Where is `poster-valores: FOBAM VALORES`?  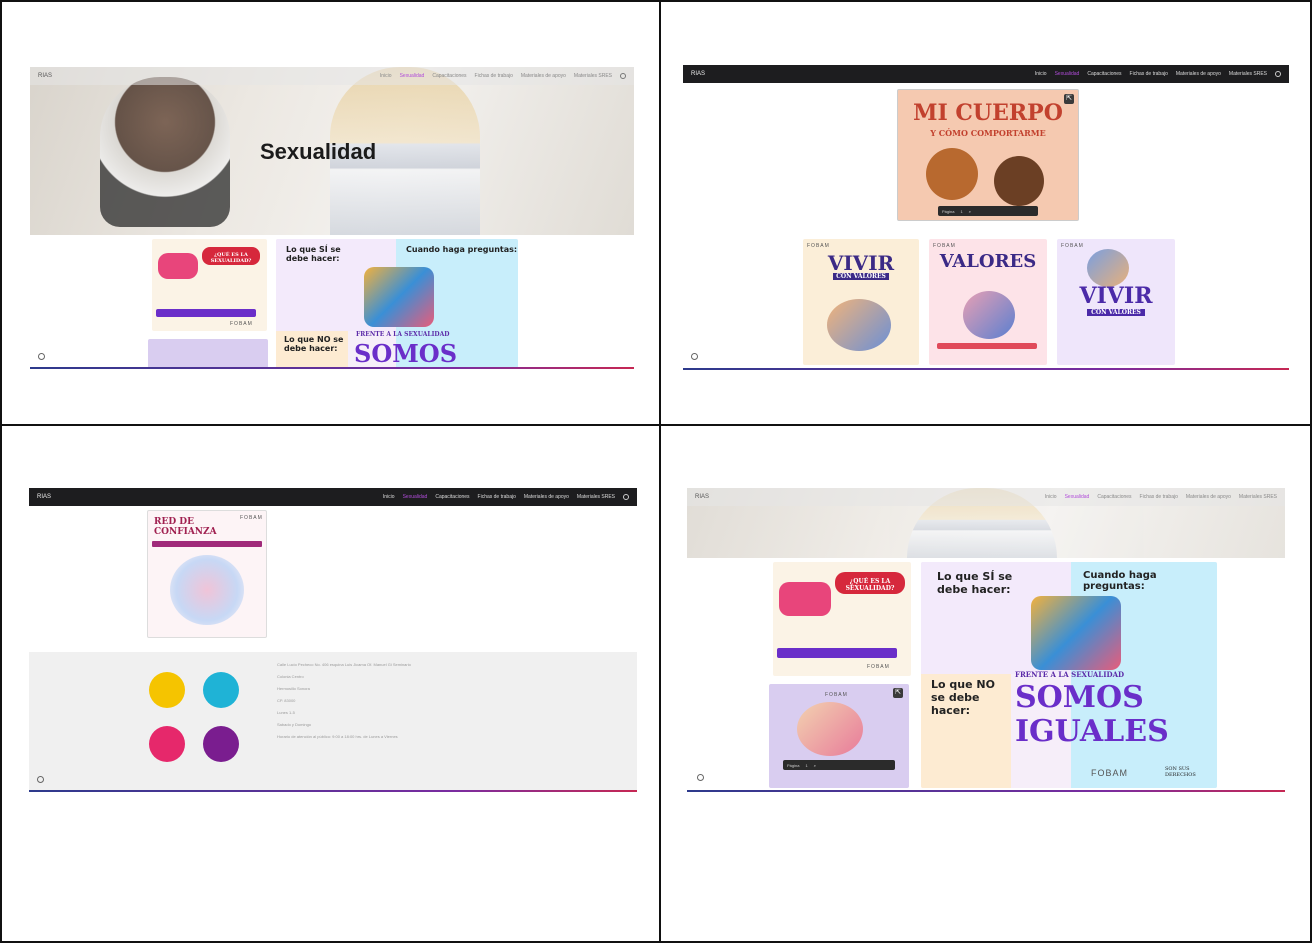 poster-valores: FOBAM VALORES is located at coordinates (988, 302).